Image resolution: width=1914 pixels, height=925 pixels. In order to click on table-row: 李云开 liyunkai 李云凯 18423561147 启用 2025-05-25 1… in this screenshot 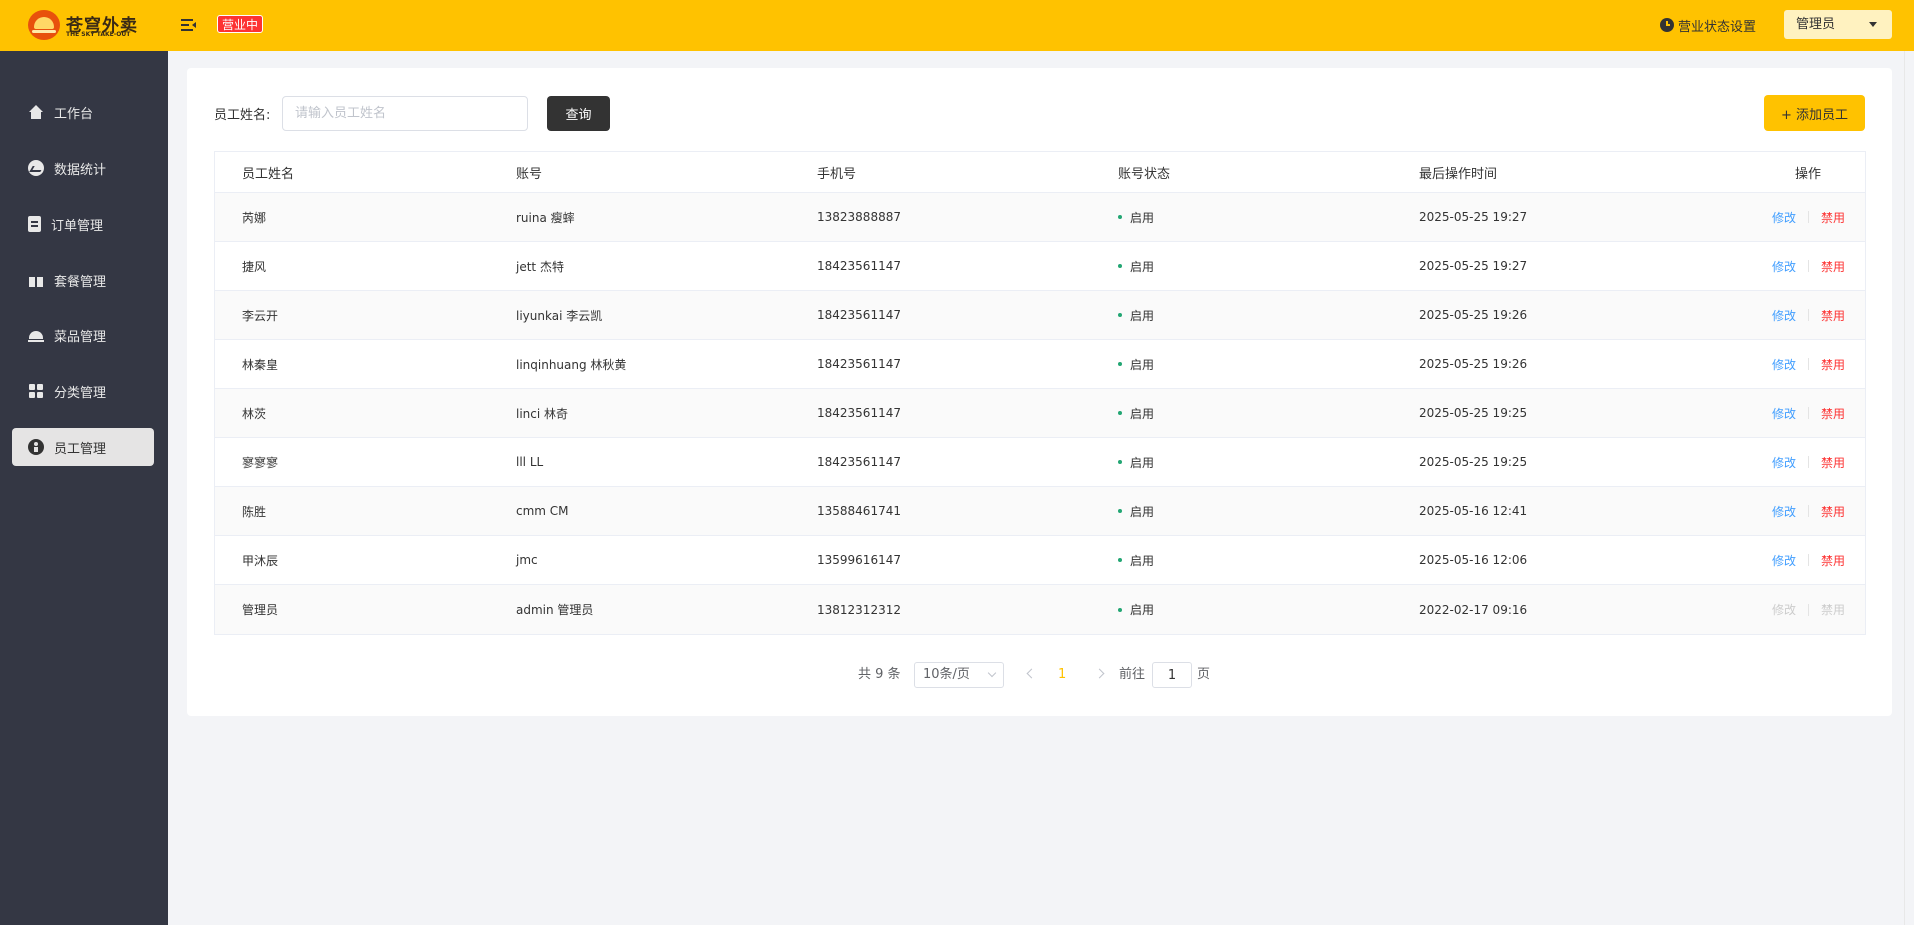, I will do `click(1040, 315)`.